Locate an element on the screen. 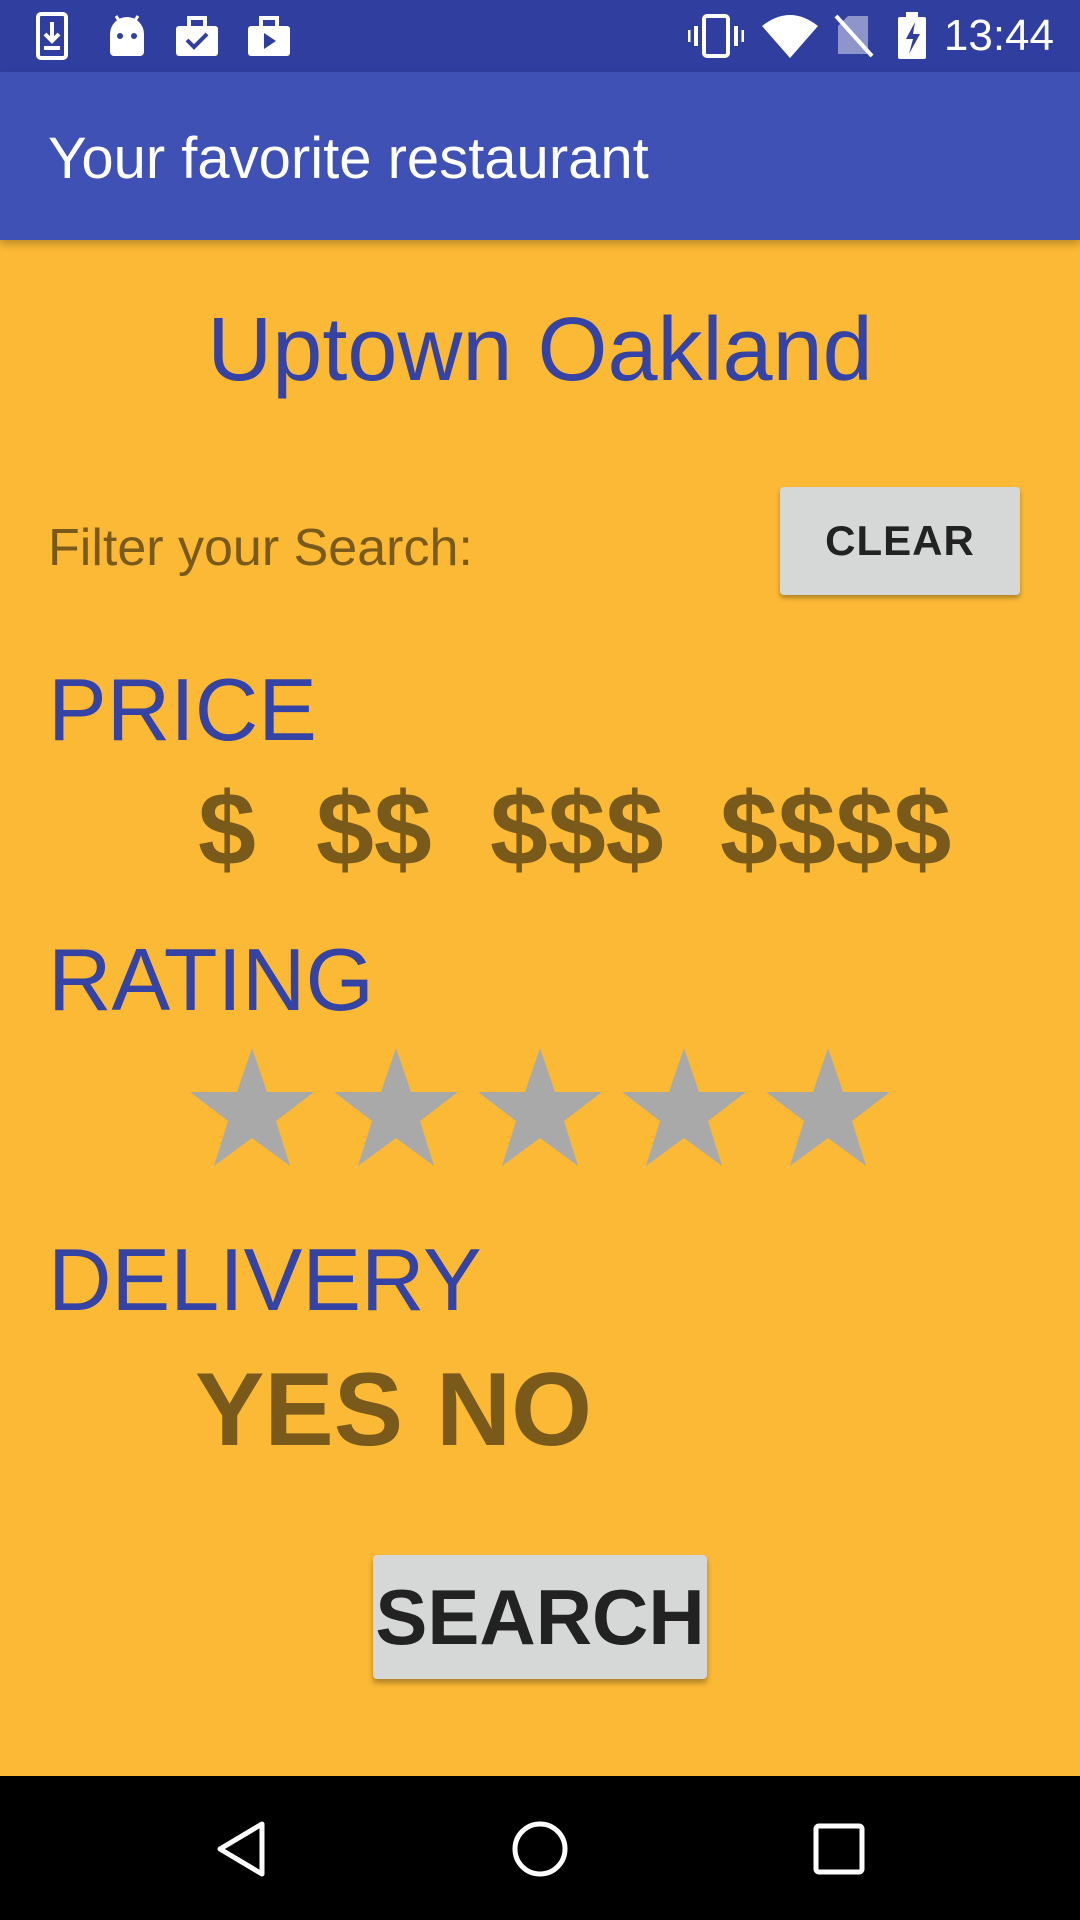 The height and width of the screenshot is (1920, 1080). price-option-2: $$ is located at coordinates (374, 830).